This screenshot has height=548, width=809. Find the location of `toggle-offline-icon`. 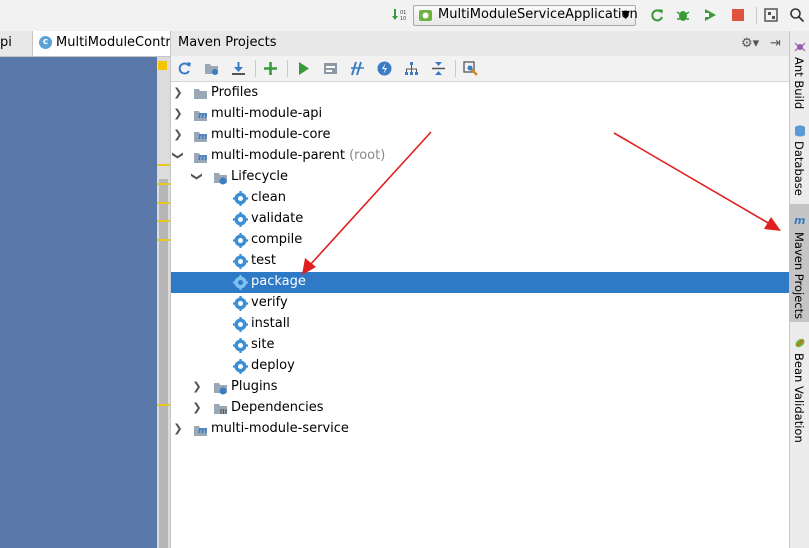

toggle-offline-icon is located at coordinates (357, 68).